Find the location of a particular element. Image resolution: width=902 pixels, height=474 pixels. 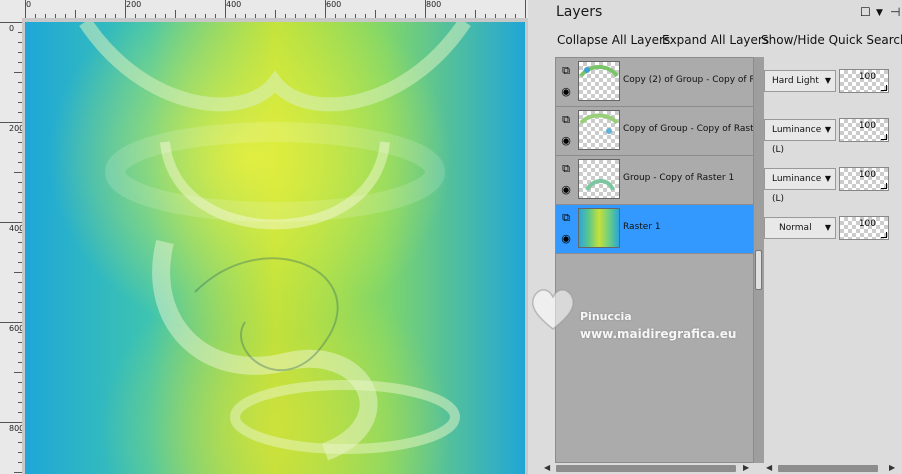

heart-icon is located at coordinates (553, 309).